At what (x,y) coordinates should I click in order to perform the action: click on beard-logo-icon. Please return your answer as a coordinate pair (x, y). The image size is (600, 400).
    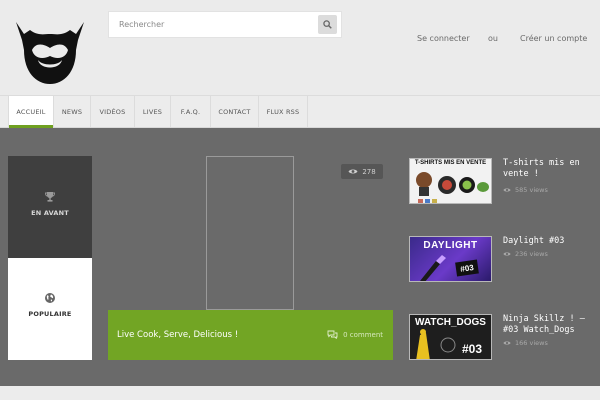
    Looking at the image, I should click on (50, 53).